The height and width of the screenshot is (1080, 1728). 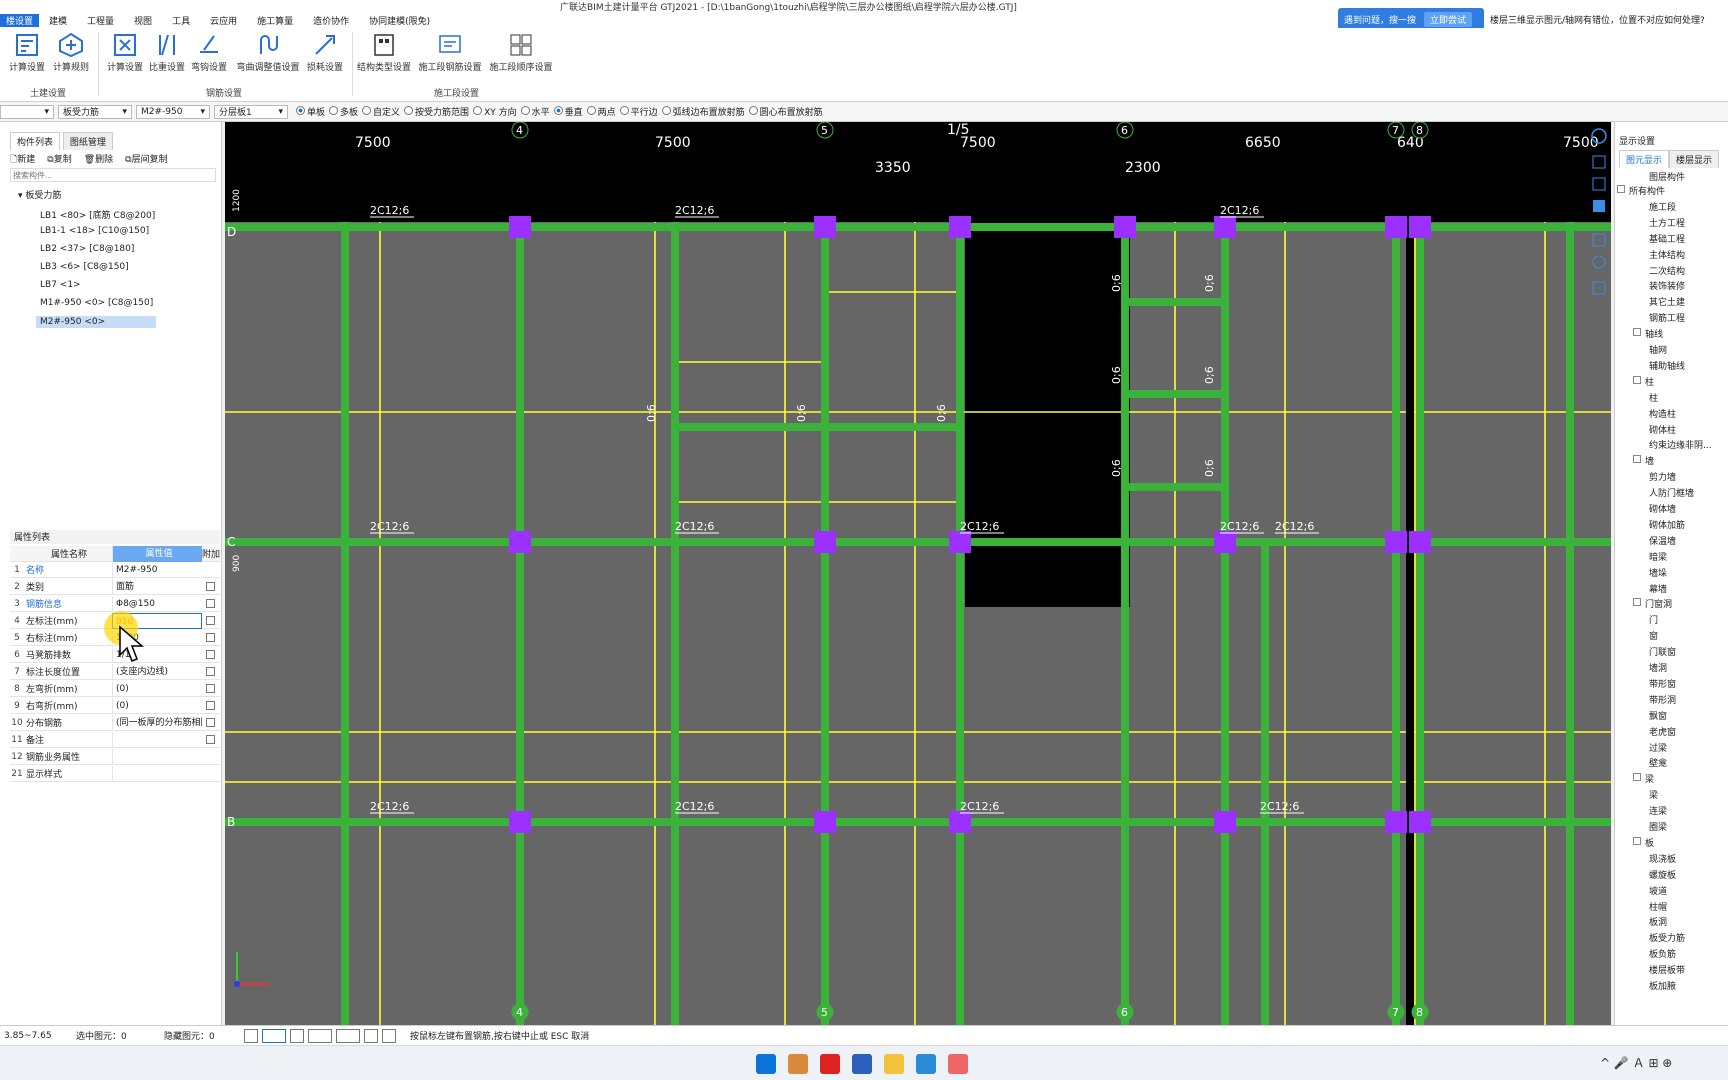 What do you see at coordinates (181, 20) in the screenshot?
I see `menu-tools: 工具` at bounding box center [181, 20].